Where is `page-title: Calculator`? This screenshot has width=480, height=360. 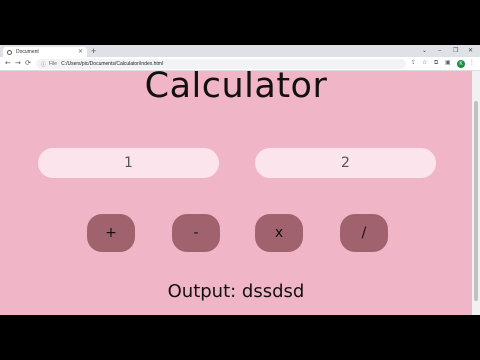 page-title: Calculator is located at coordinates (236, 88).